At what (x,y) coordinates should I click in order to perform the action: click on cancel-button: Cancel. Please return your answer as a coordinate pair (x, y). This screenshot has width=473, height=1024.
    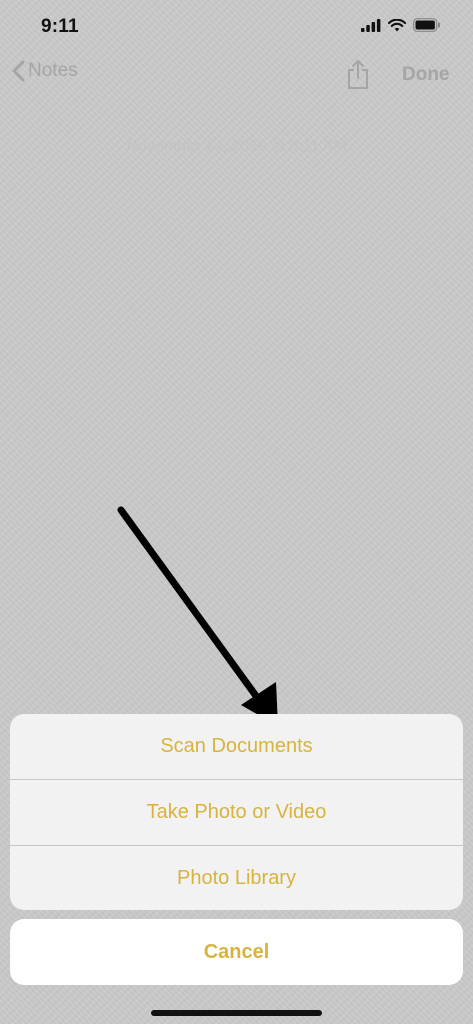
    Looking at the image, I should click on (236, 952).